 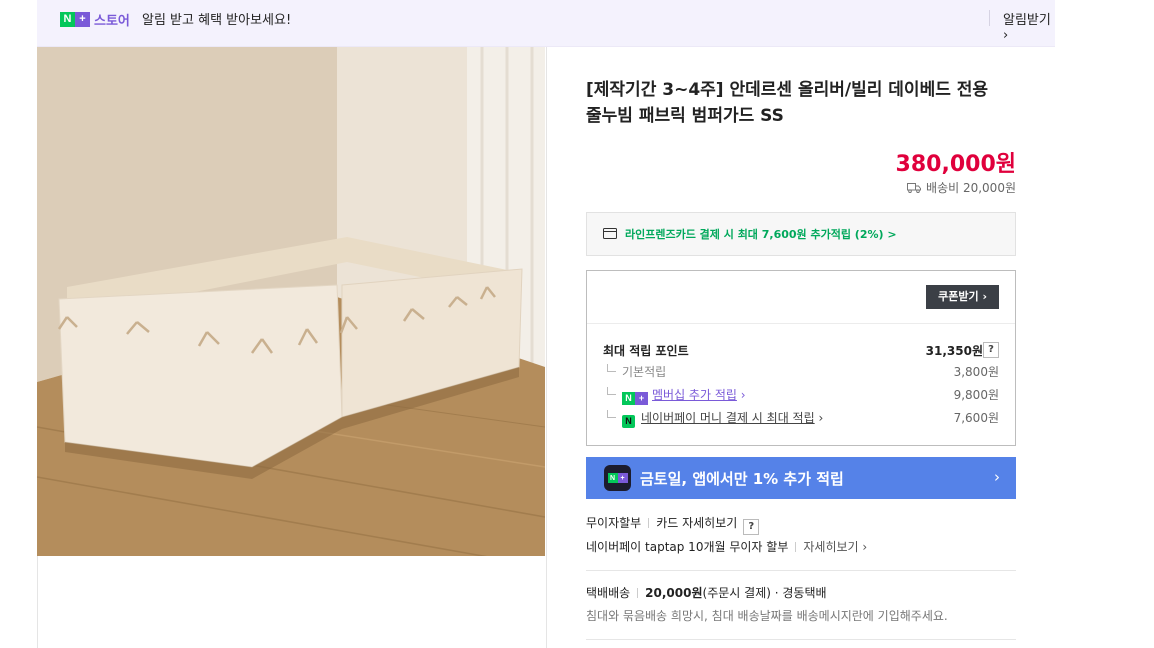 I want to click on delivery-fee: 20,000원, so click(x=674, y=593).